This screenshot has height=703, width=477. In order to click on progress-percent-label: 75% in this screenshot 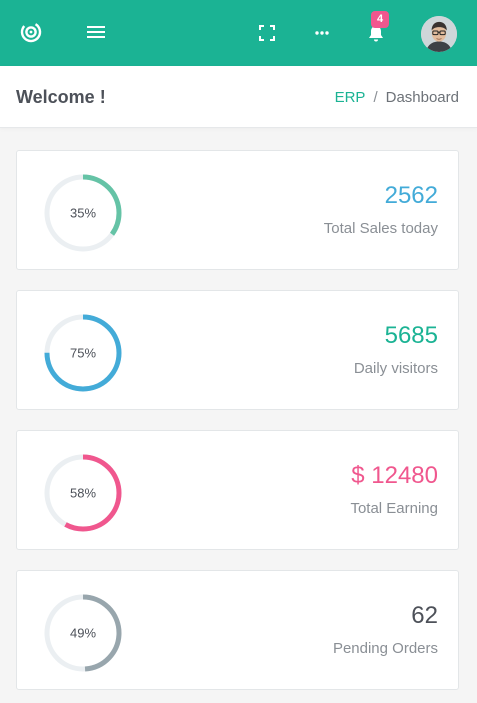, I will do `click(83, 353)`.